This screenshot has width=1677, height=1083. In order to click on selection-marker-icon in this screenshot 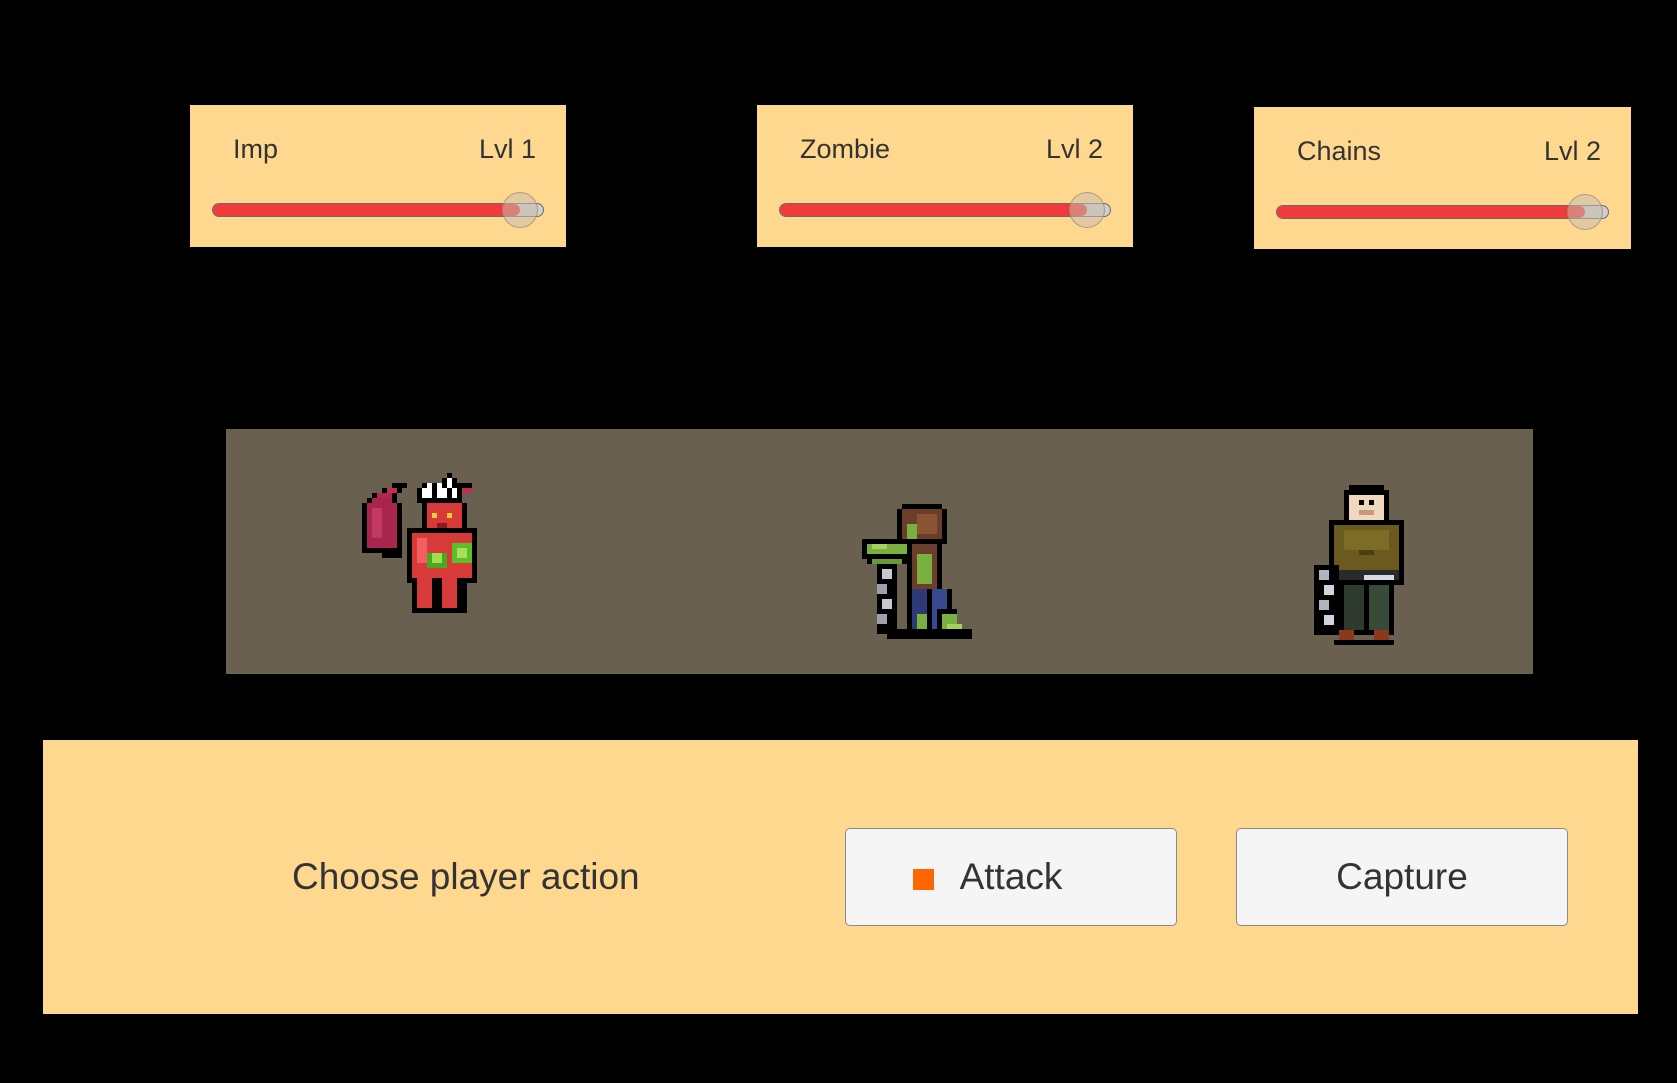, I will do `click(923, 879)`.